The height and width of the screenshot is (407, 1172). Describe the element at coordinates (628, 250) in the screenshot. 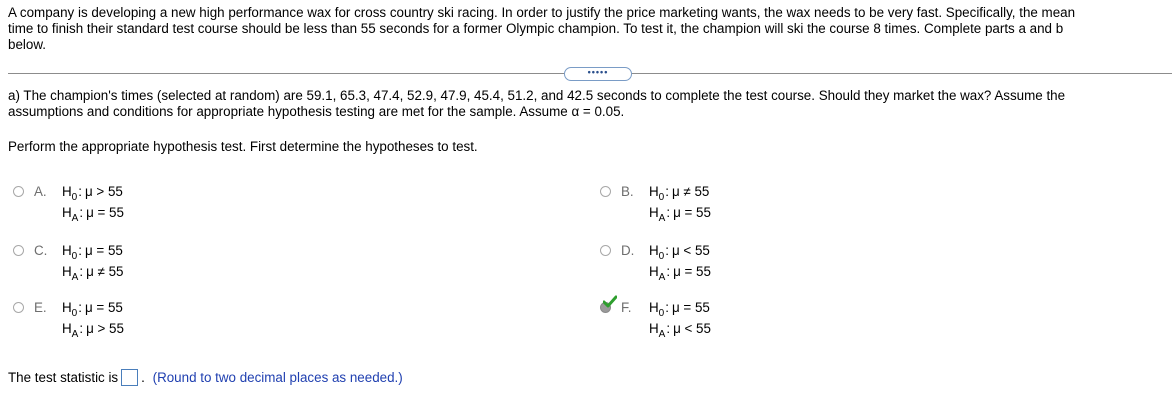

I see `option-letter: D.` at that location.